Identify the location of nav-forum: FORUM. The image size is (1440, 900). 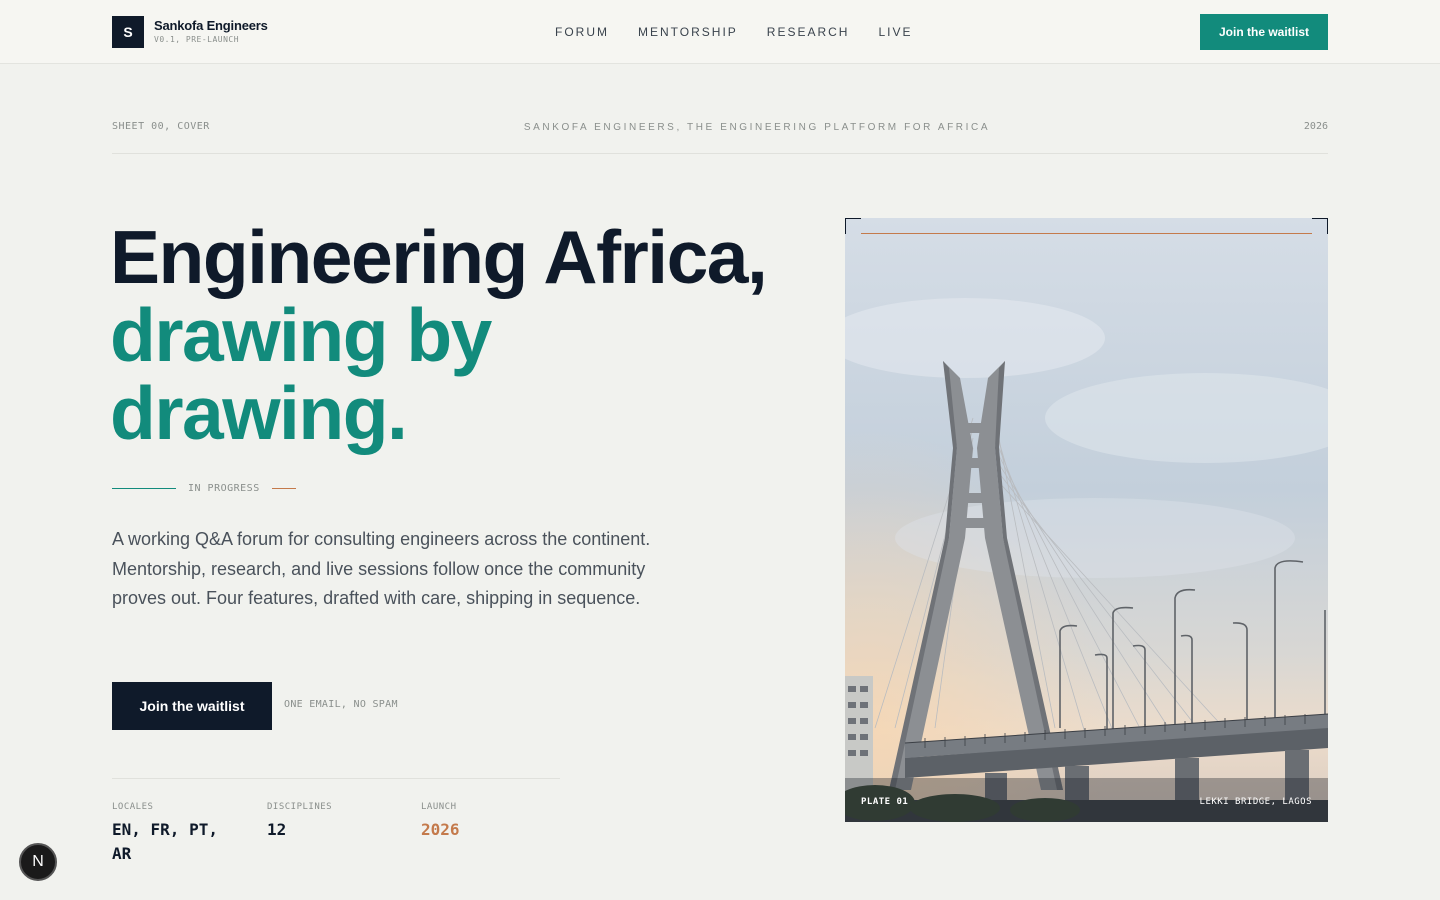
(582, 32).